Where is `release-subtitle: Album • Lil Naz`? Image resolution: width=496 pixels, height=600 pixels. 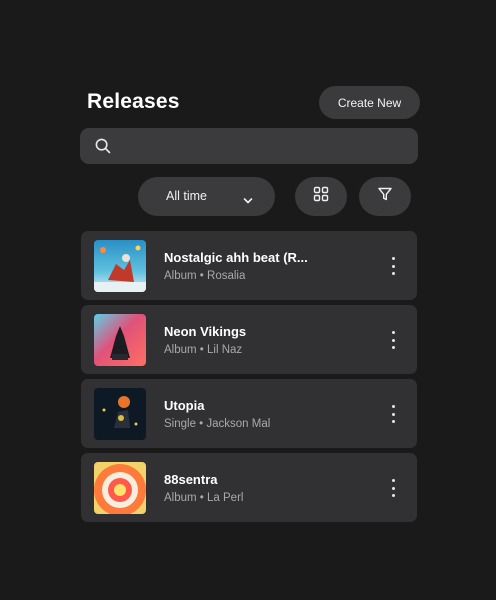
release-subtitle: Album • Lil Naz is located at coordinates (203, 350).